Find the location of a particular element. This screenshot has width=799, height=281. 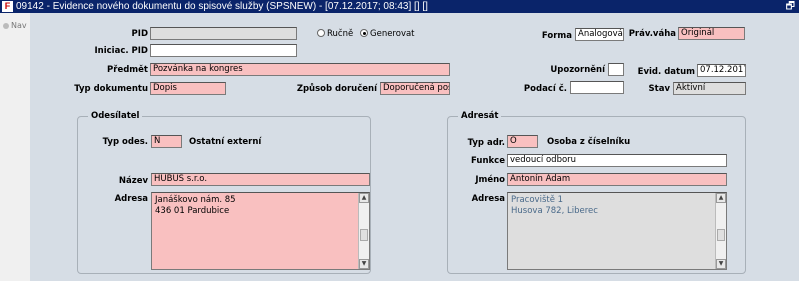

adr-adresa-scrollbar: ▲ ▼ is located at coordinates (720, 231).